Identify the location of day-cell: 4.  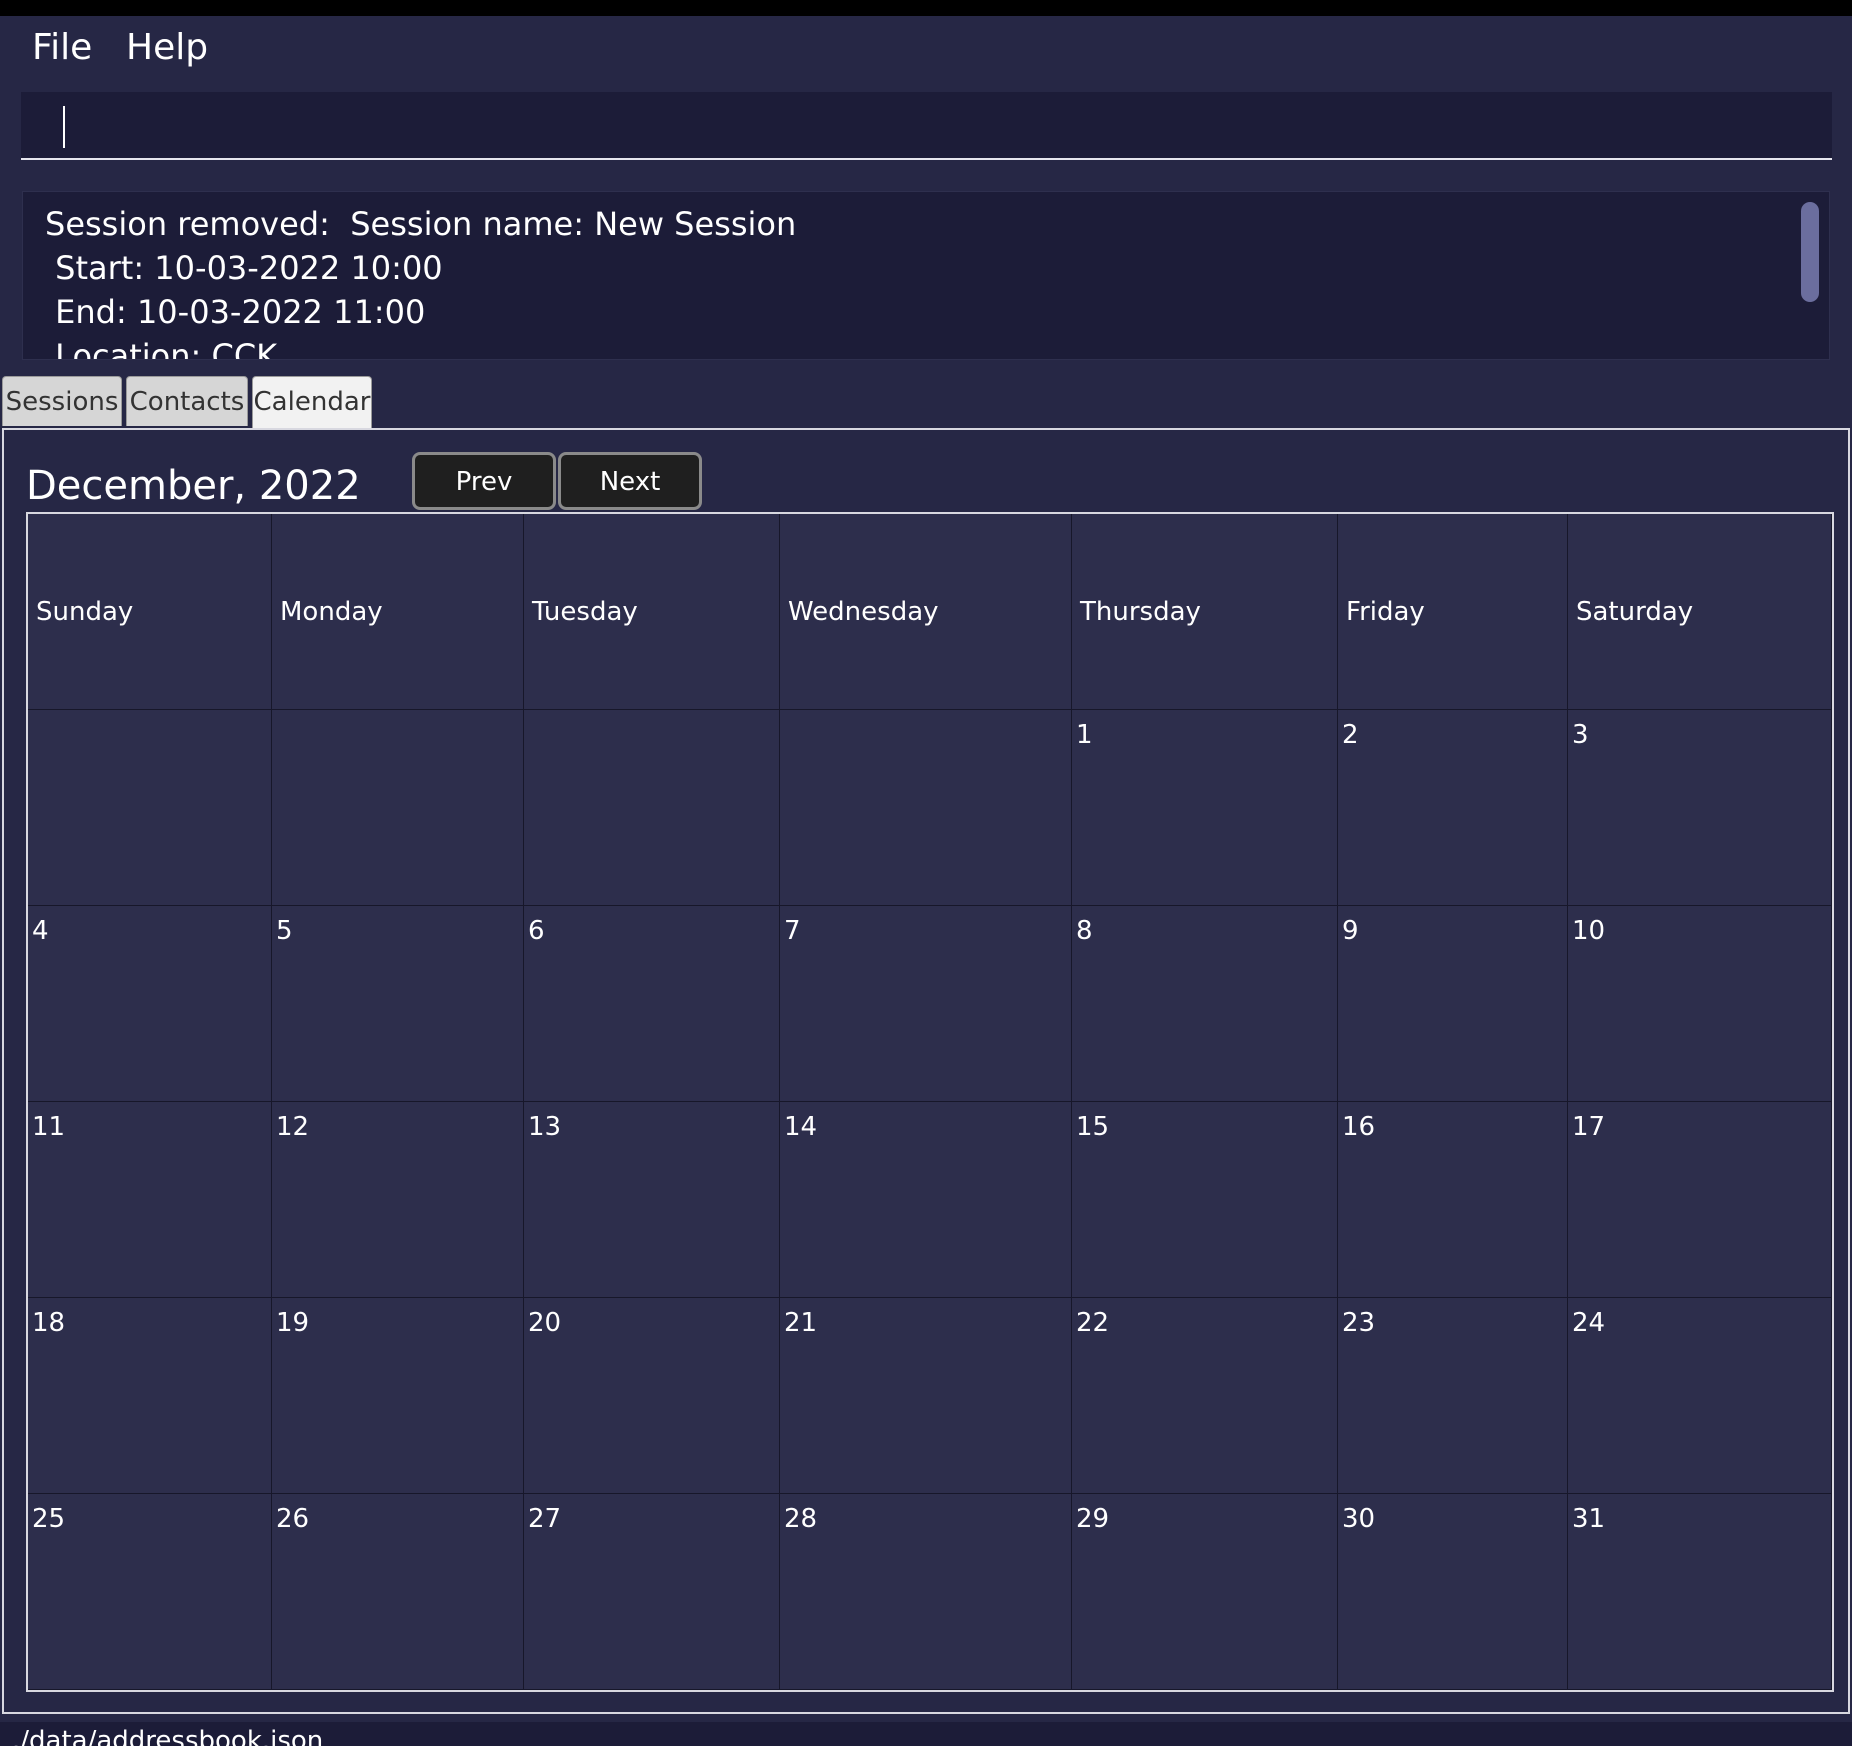
(150, 1004).